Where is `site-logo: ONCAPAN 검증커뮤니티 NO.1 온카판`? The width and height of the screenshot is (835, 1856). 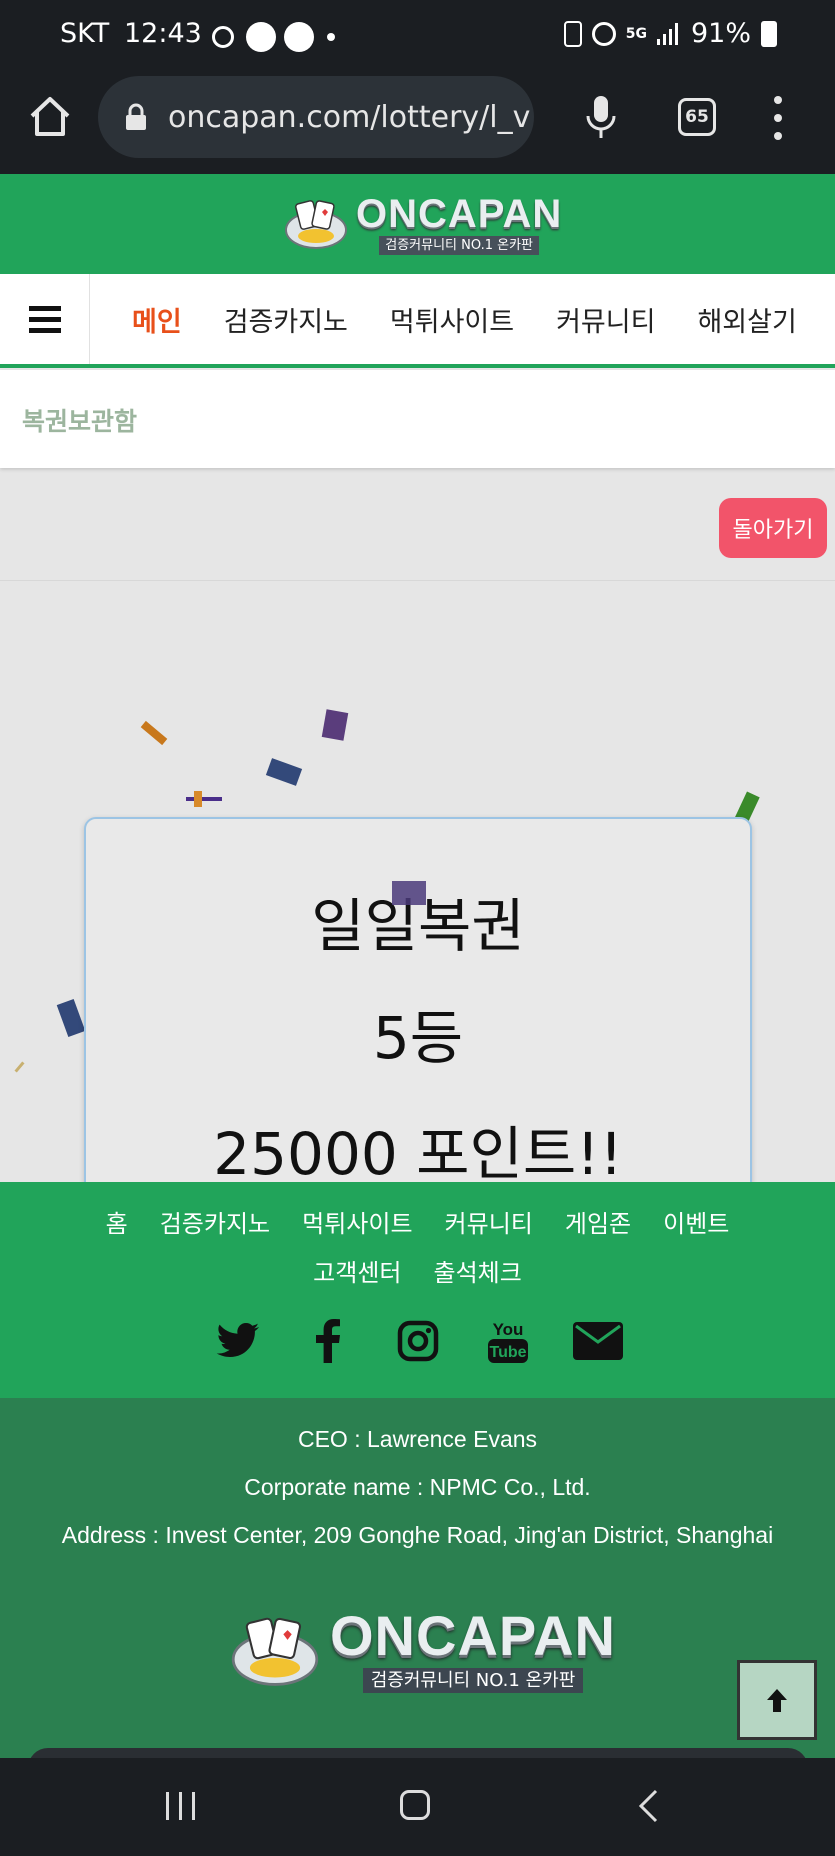
site-logo: ONCAPAN 검증커뮤니티 NO.1 온카판 is located at coordinates (423, 224).